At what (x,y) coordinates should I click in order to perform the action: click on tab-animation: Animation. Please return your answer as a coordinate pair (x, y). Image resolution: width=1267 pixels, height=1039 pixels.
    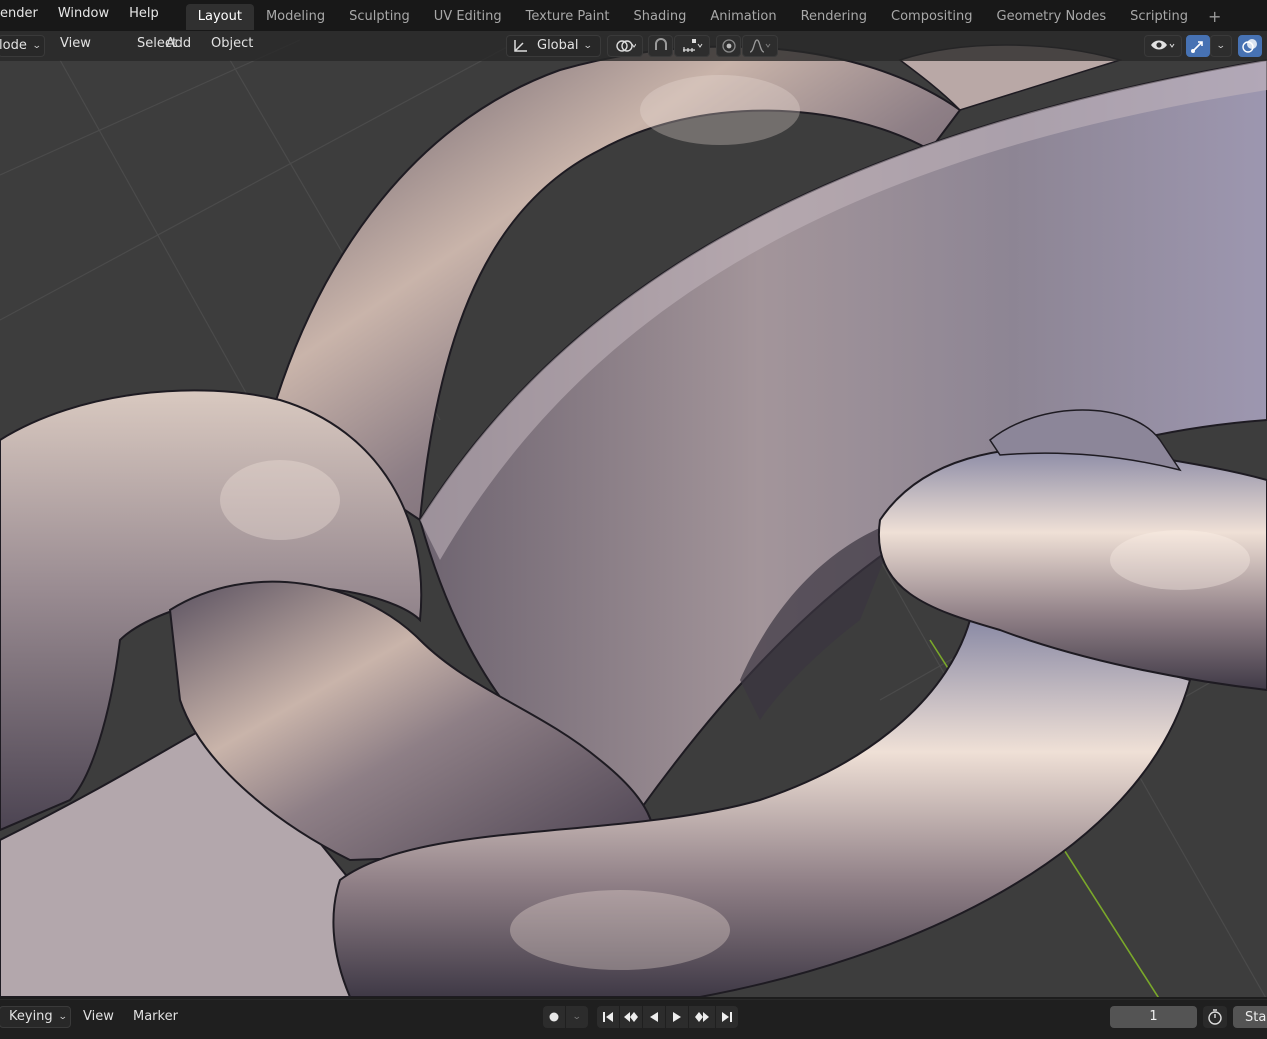
    Looking at the image, I should click on (743, 17).